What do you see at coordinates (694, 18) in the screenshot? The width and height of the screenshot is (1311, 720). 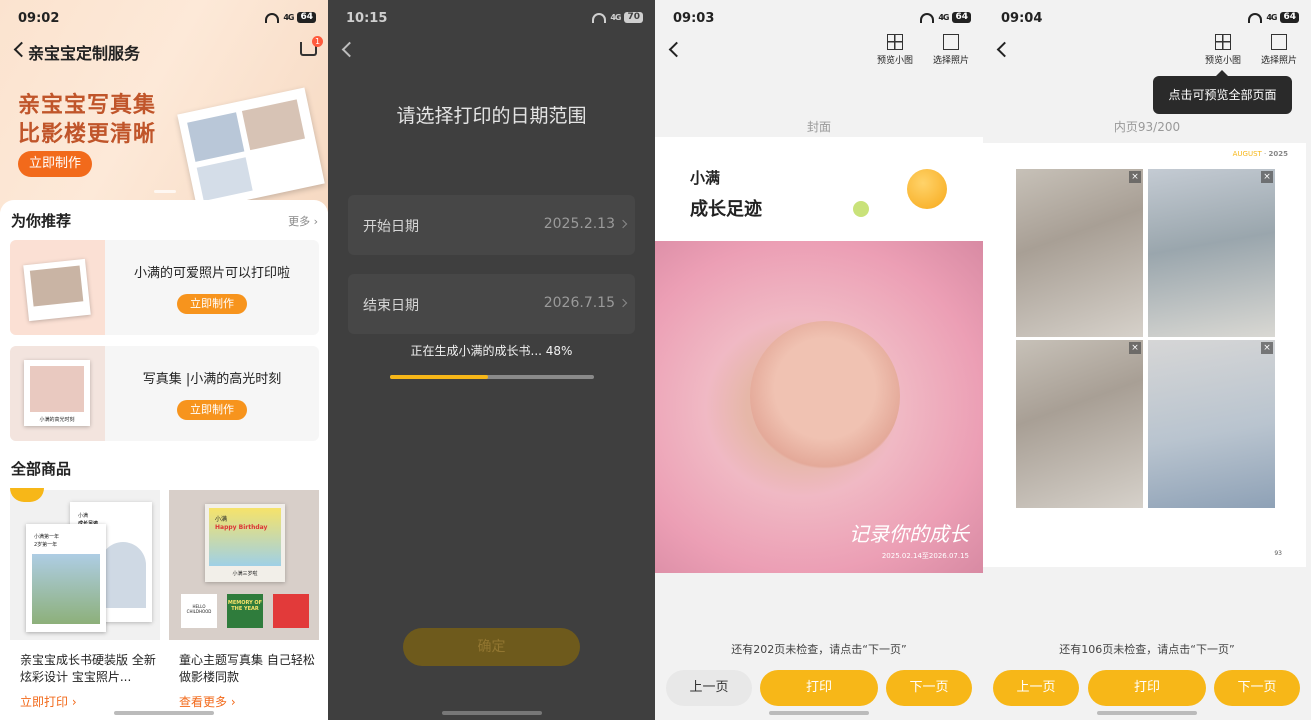 I see `status-time: 09:03` at bounding box center [694, 18].